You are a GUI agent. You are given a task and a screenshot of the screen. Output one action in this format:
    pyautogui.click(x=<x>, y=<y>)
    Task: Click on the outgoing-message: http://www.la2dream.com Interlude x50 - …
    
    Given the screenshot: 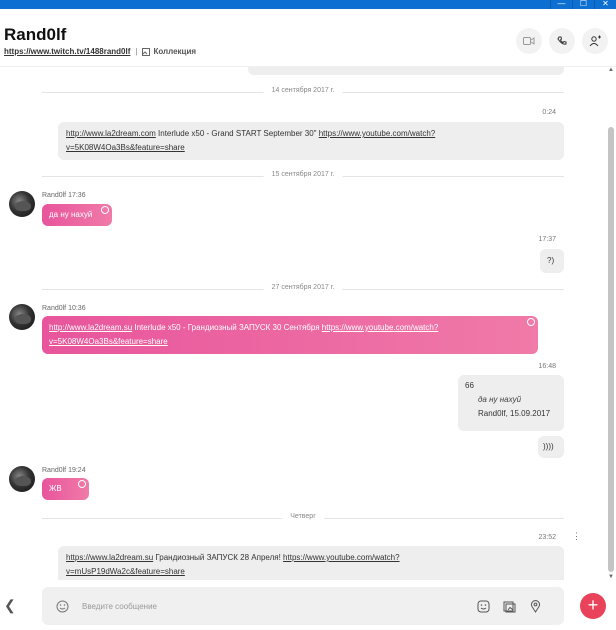 What is the action you would take?
    pyautogui.click(x=311, y=141)
    